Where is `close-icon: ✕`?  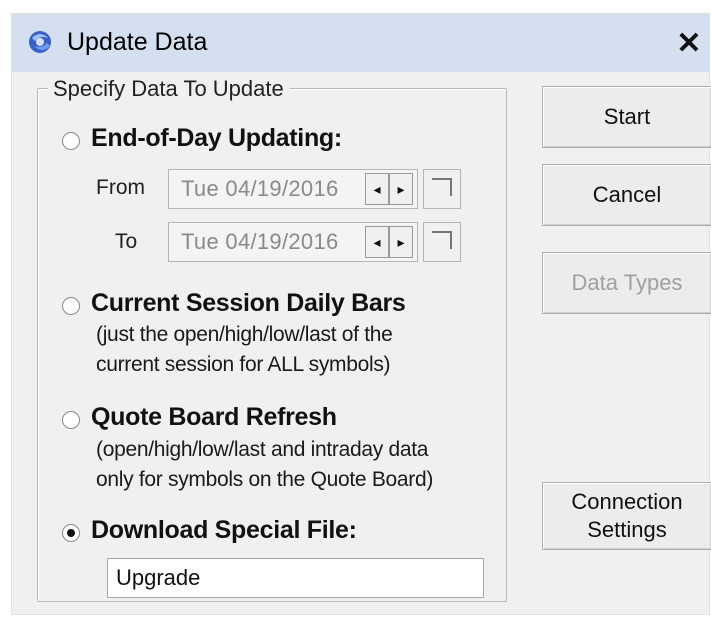
close-icon: ✕ is located at coordinates (689, 43).